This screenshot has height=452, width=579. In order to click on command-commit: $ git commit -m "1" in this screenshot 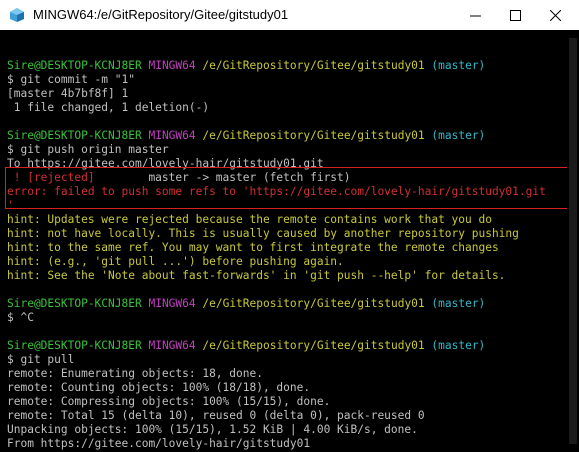, I will do `click(71, 79)`.